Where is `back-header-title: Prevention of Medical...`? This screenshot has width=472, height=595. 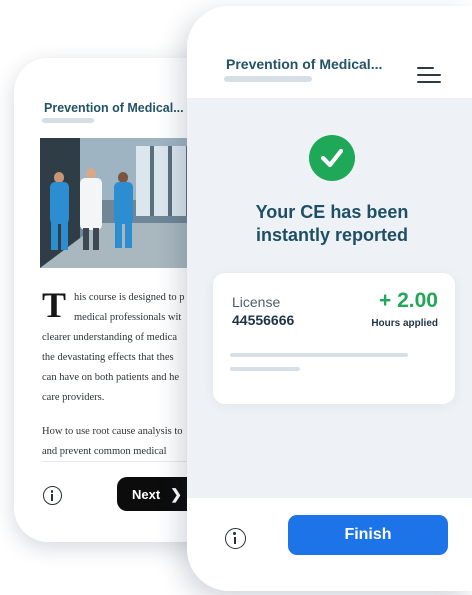 back-header-title: Prevention of Medical... is located at coordinates (114, 108).